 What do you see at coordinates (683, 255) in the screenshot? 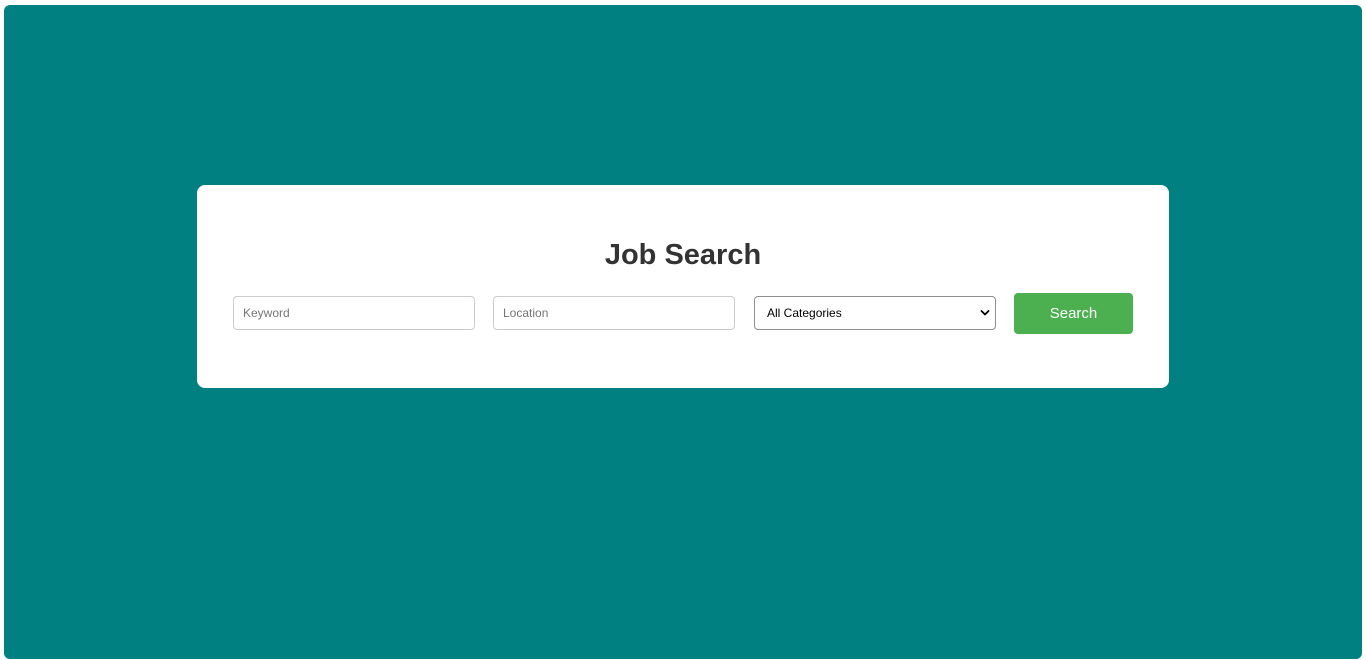
I see `page-title: Job Search` at bounding box center [683, 255].